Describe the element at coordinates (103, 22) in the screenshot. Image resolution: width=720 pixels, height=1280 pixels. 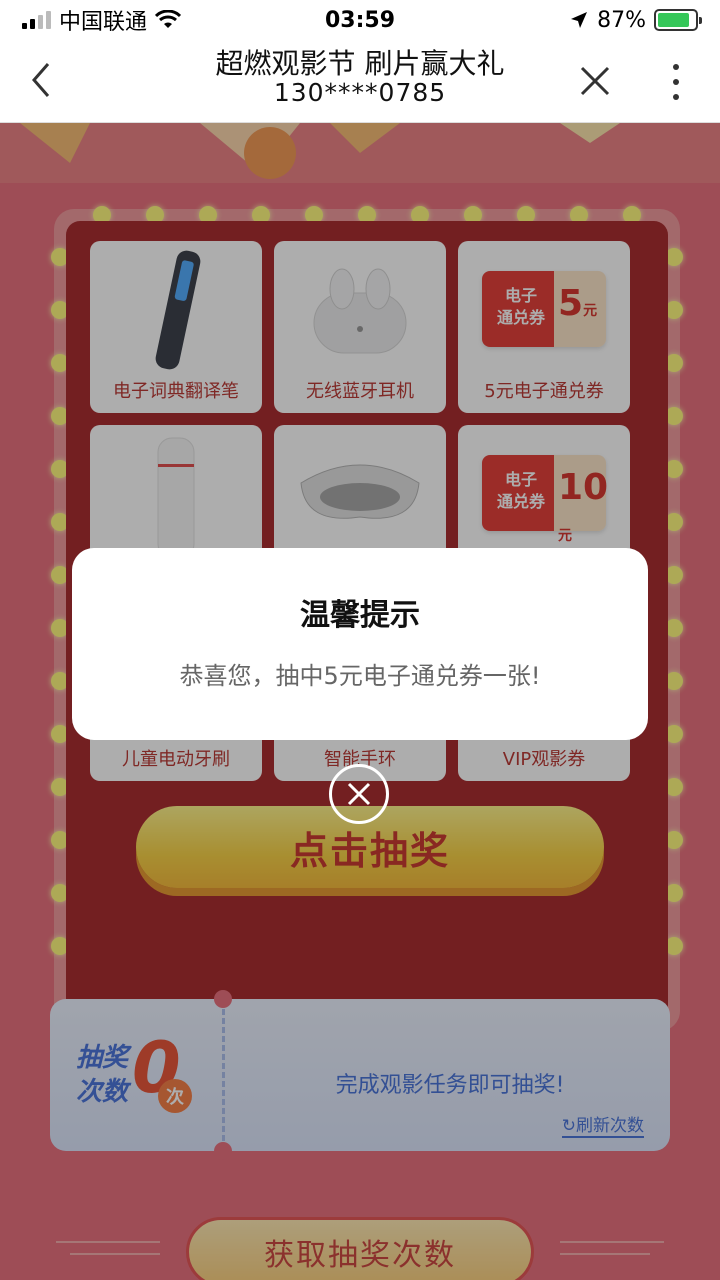
I see `carrier-name: 中国联通` at that location.